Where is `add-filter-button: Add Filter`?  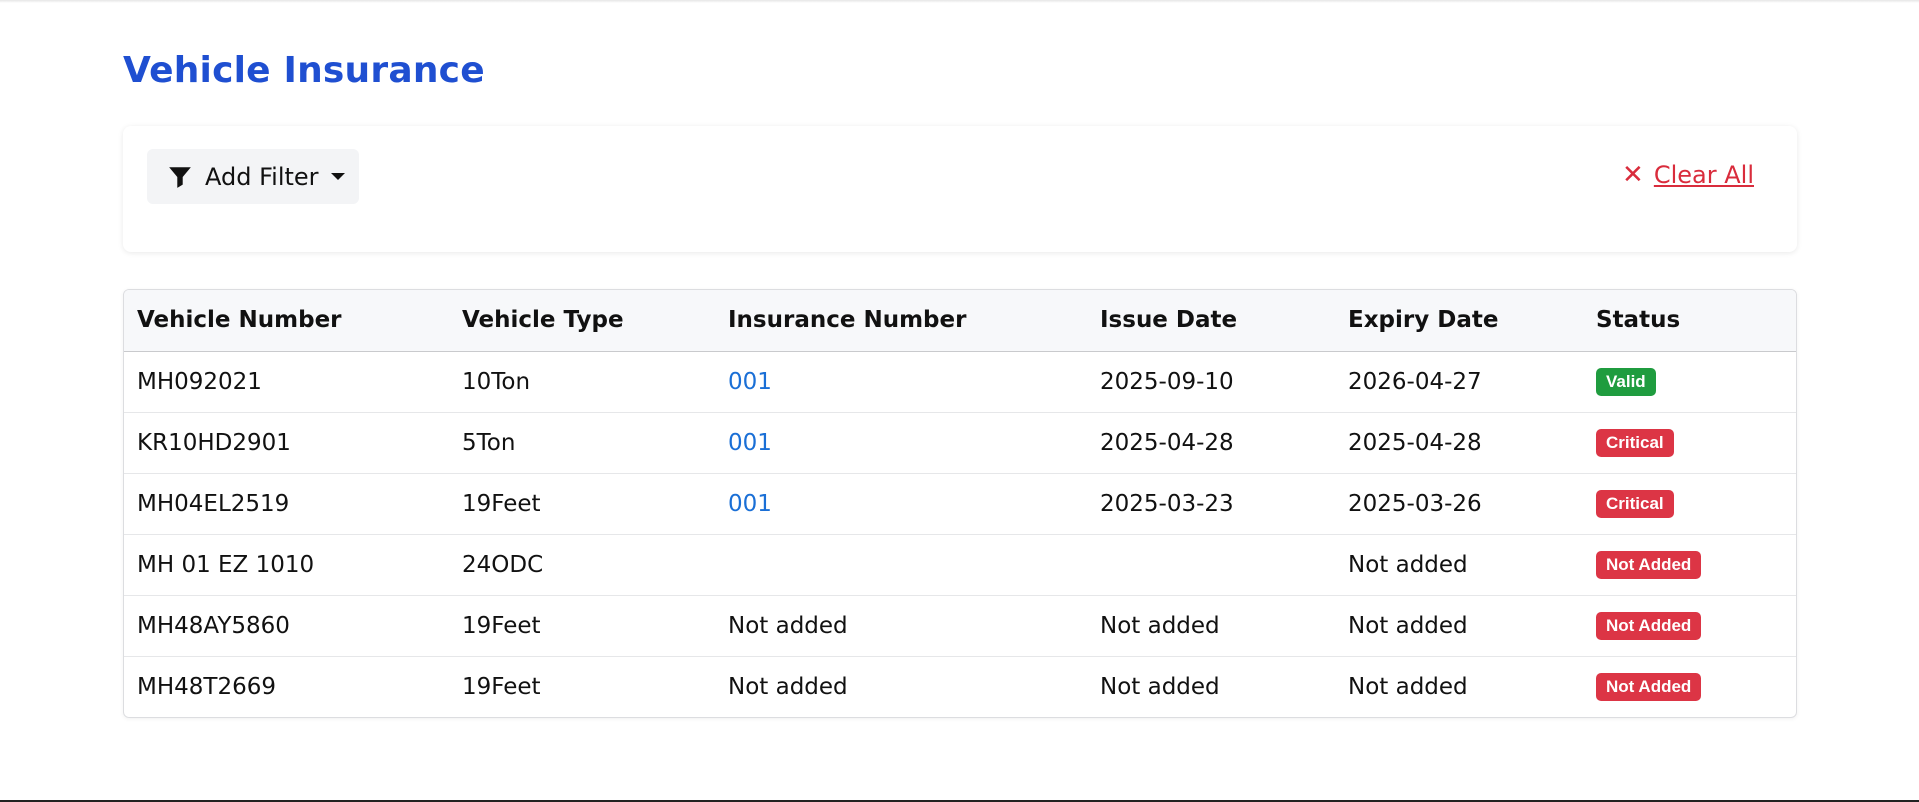 add-filter-button: Add Filter is located at coordinates (253, 176).